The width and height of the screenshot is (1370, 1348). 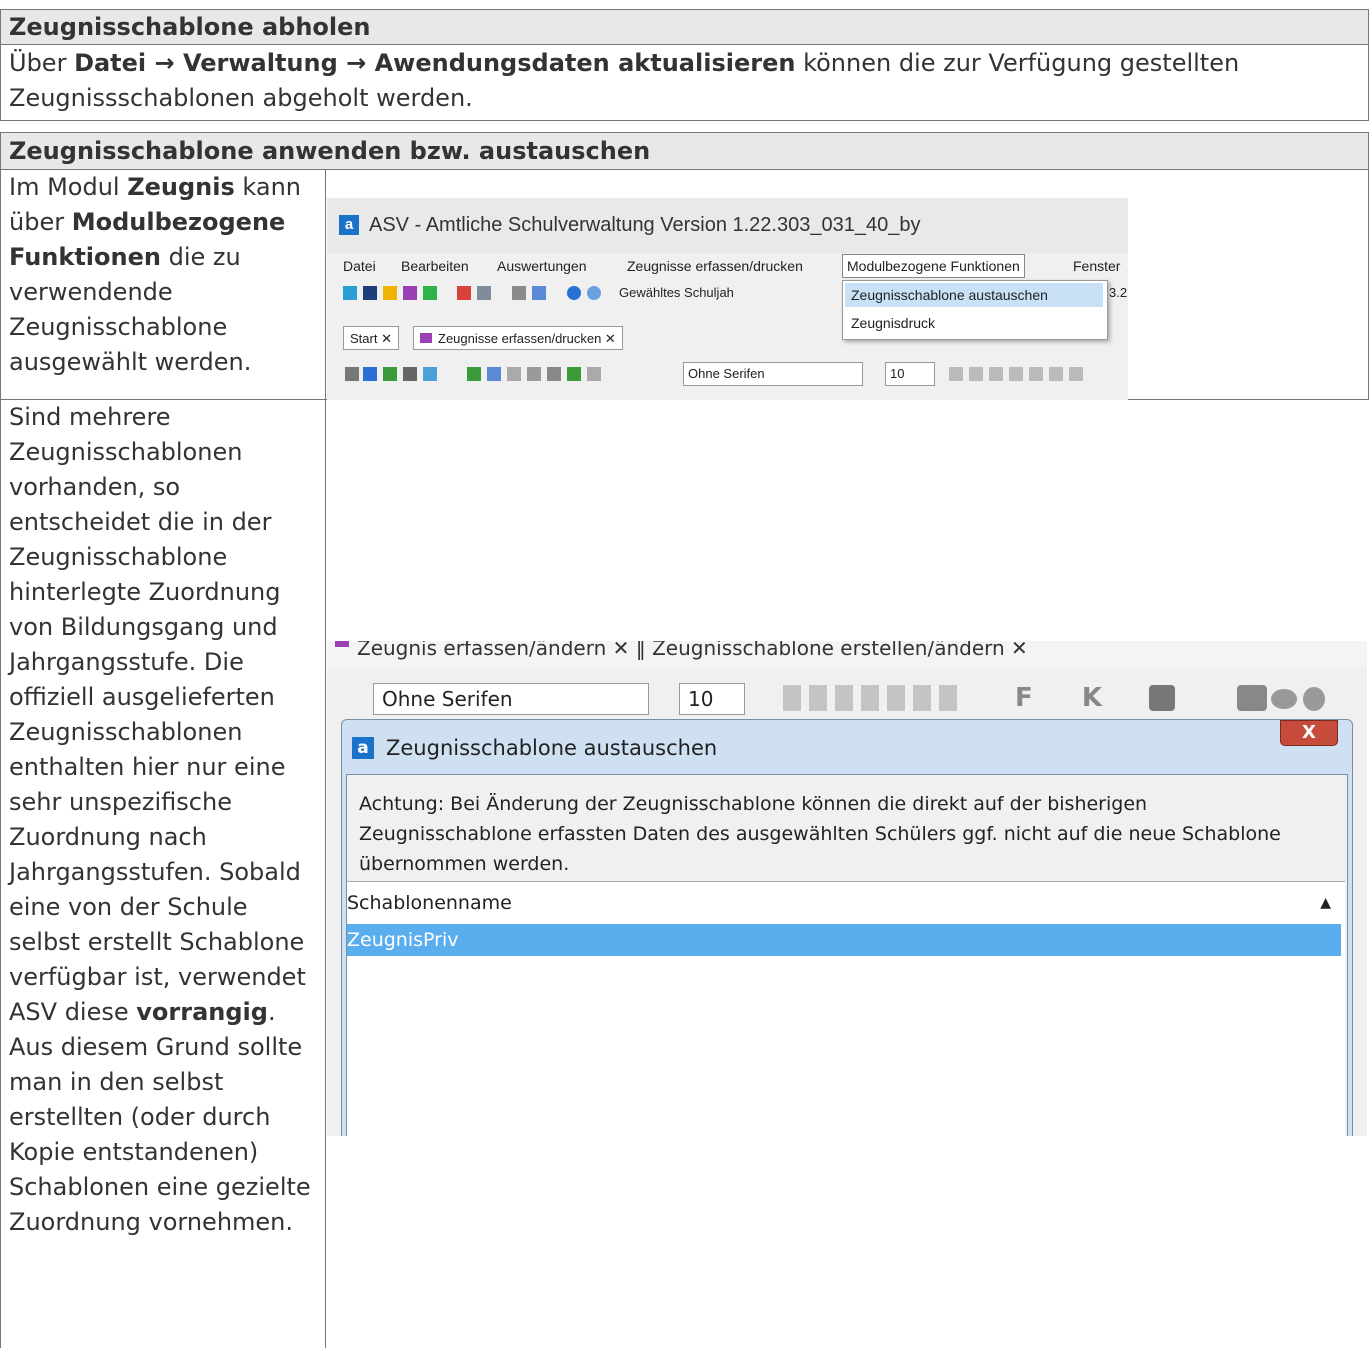 What do you see at coordinates (933, 266) in the screenshot?
I see `menu-modulbezogene: Modulbezogene Funktionen` at bounding box center [933, 266].